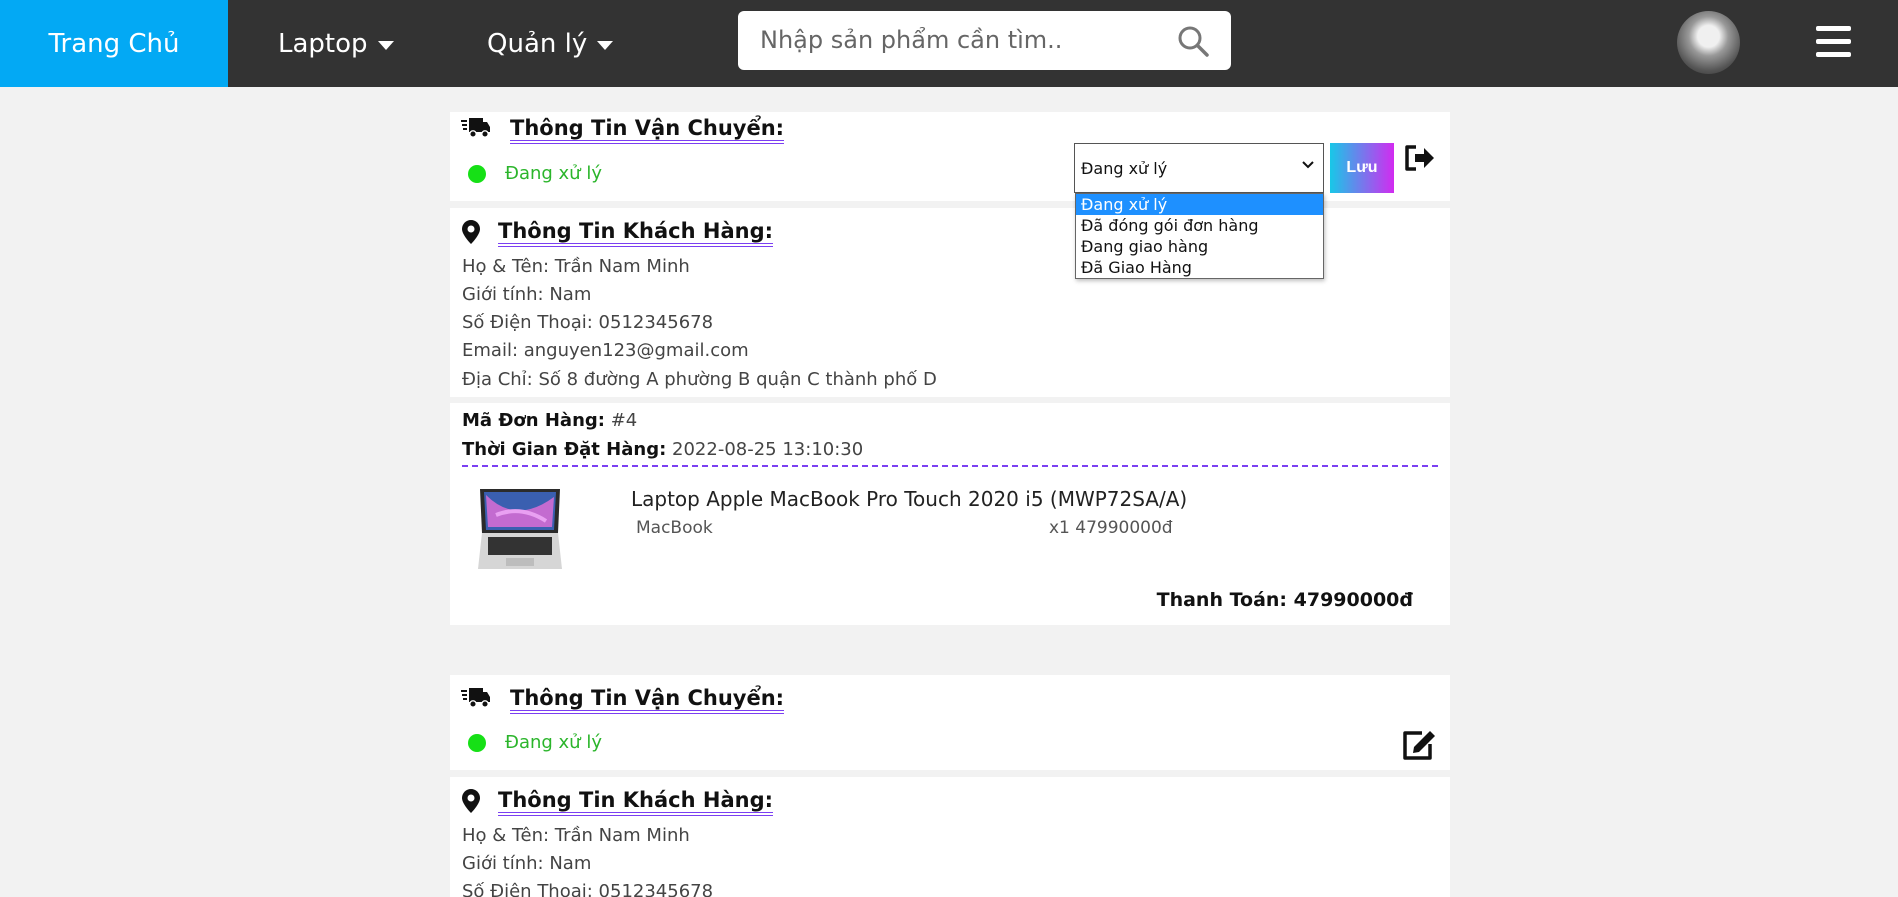 The width and height of the screenshot is (1898, 897). I want to click on nav-home-link: Trang Chủ, so click(114, 43).